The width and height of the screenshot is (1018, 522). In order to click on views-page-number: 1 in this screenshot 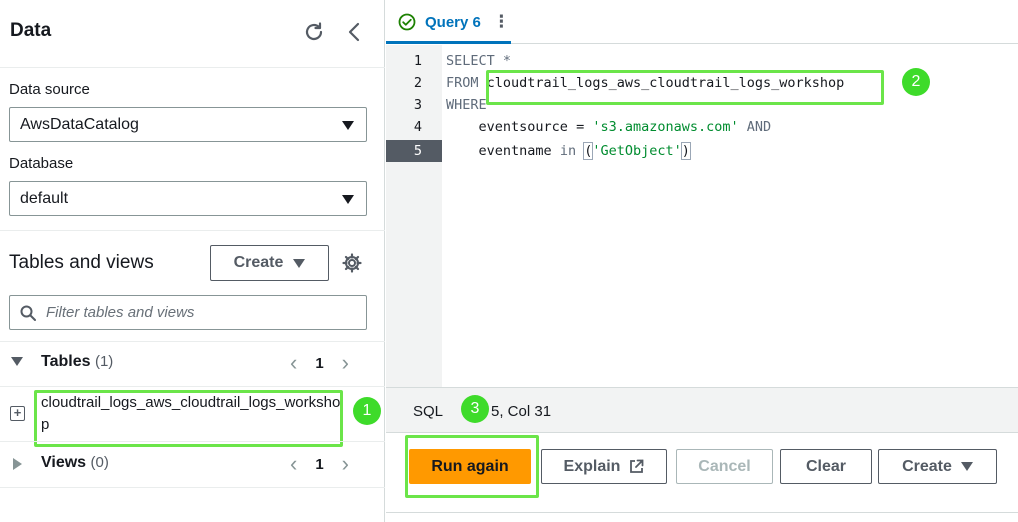, I will do `click(319, 464)`.